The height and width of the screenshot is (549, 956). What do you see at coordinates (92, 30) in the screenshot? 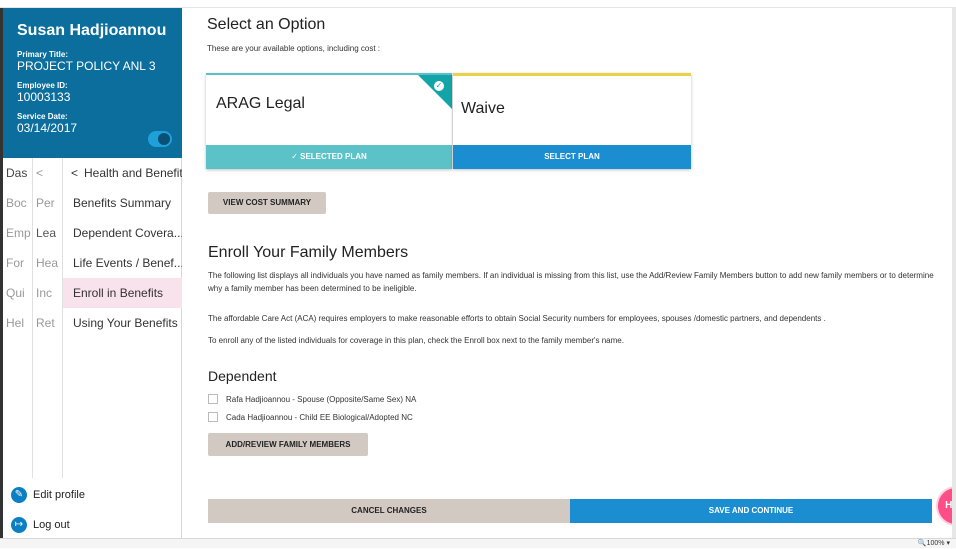
I see `profile-name: Susan Hadjioannou` at bounding box center [92, 30].